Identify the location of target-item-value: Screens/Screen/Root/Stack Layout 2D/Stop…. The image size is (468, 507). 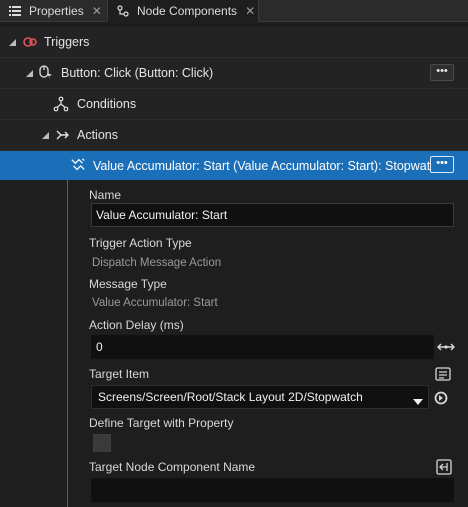
(230, 397).